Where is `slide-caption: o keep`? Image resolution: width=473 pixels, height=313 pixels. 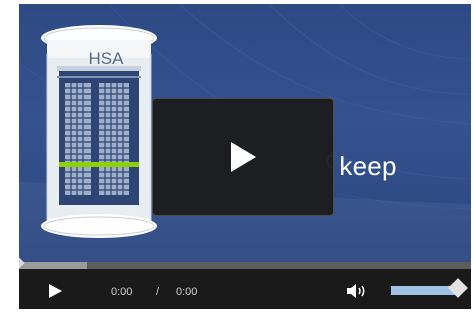
slide-caption: o keep is located at coordinates (361, 163).